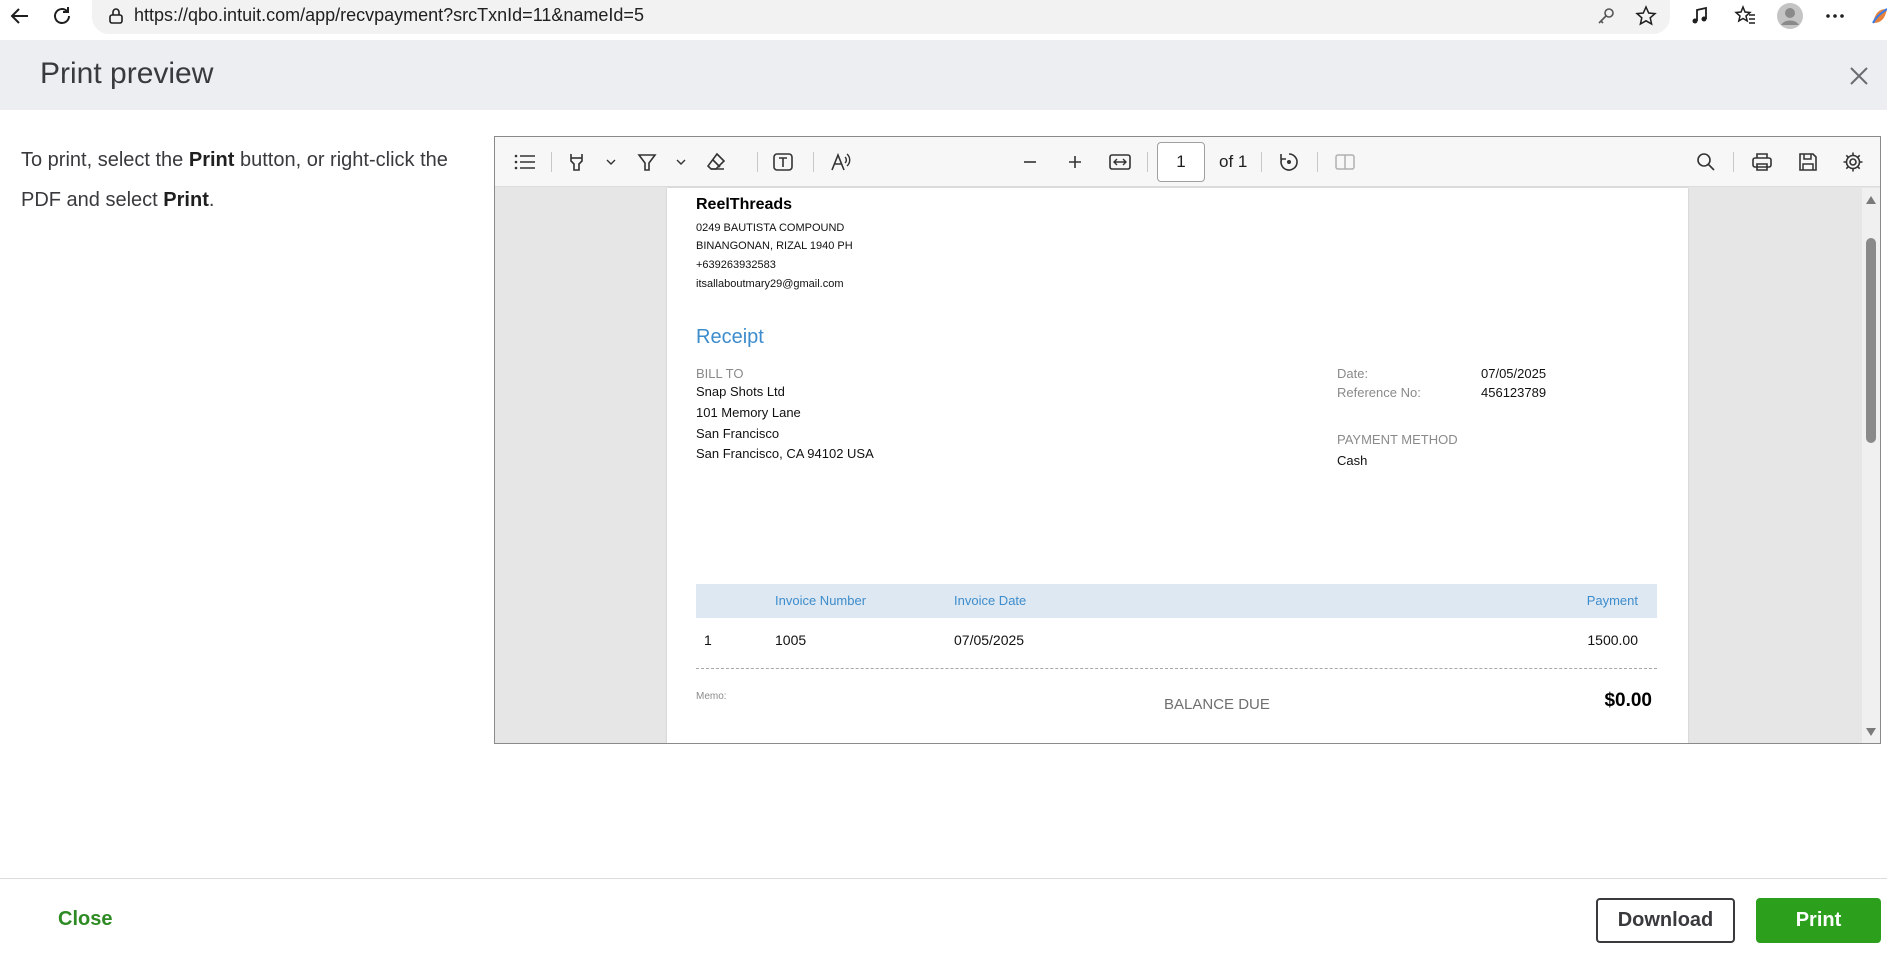 The height and width of the screenshot is (957, 1887). Describe the element at coordinates (943, 75) in the screenshot. I see `modal-header: Print preview` at that location.